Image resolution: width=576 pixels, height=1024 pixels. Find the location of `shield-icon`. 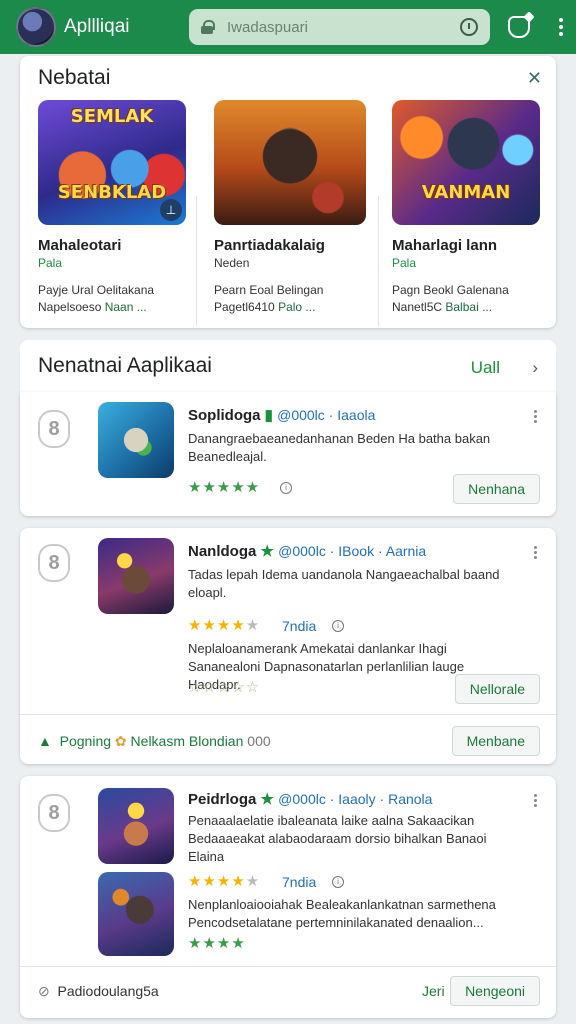

shield-icon is located at coordinates (519, 27).